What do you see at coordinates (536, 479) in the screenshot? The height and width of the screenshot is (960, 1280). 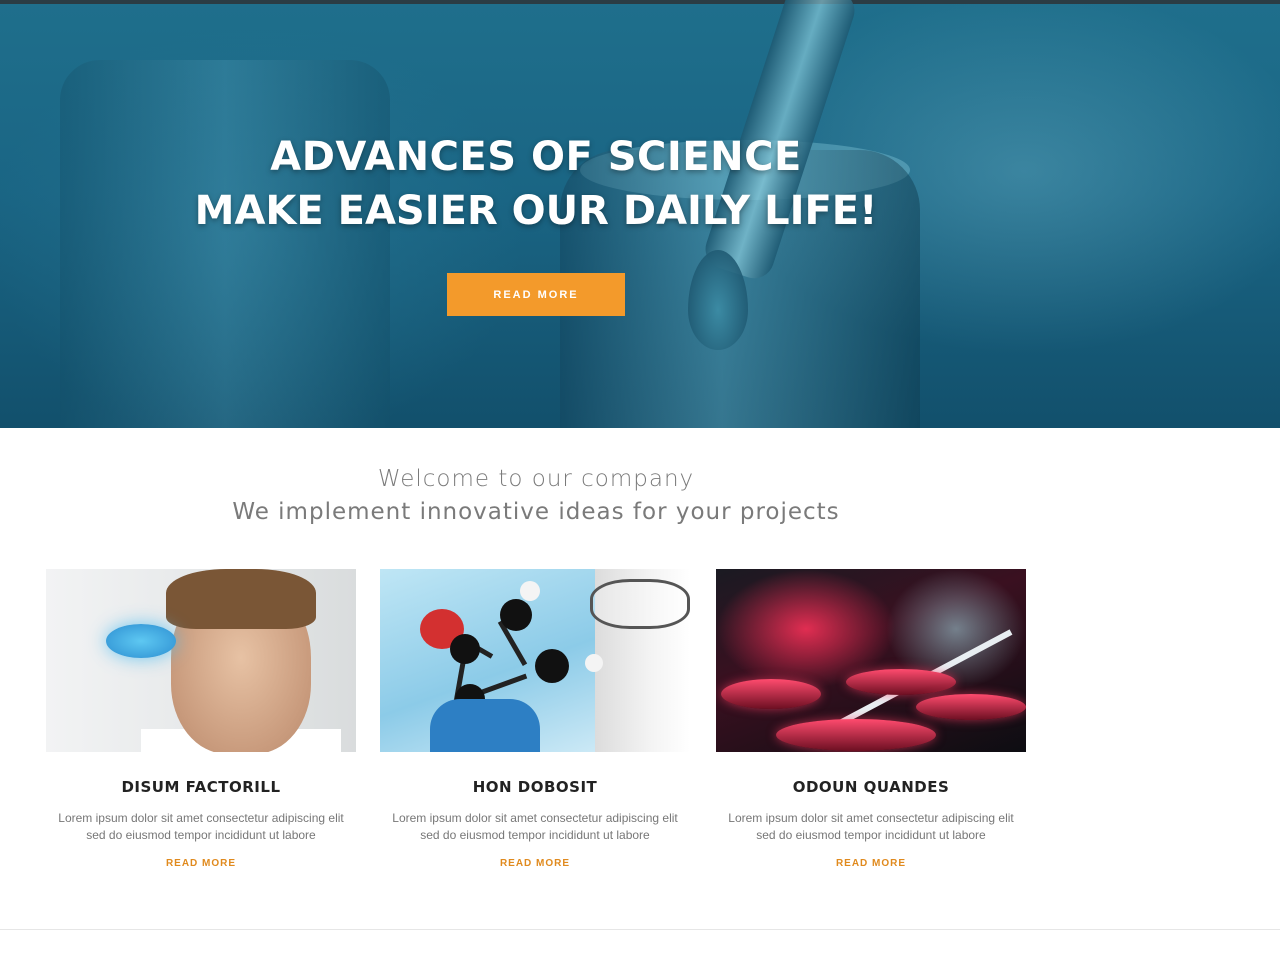 I see `welcome-heading: Welcome to our company` at bounding box center [536, 479].